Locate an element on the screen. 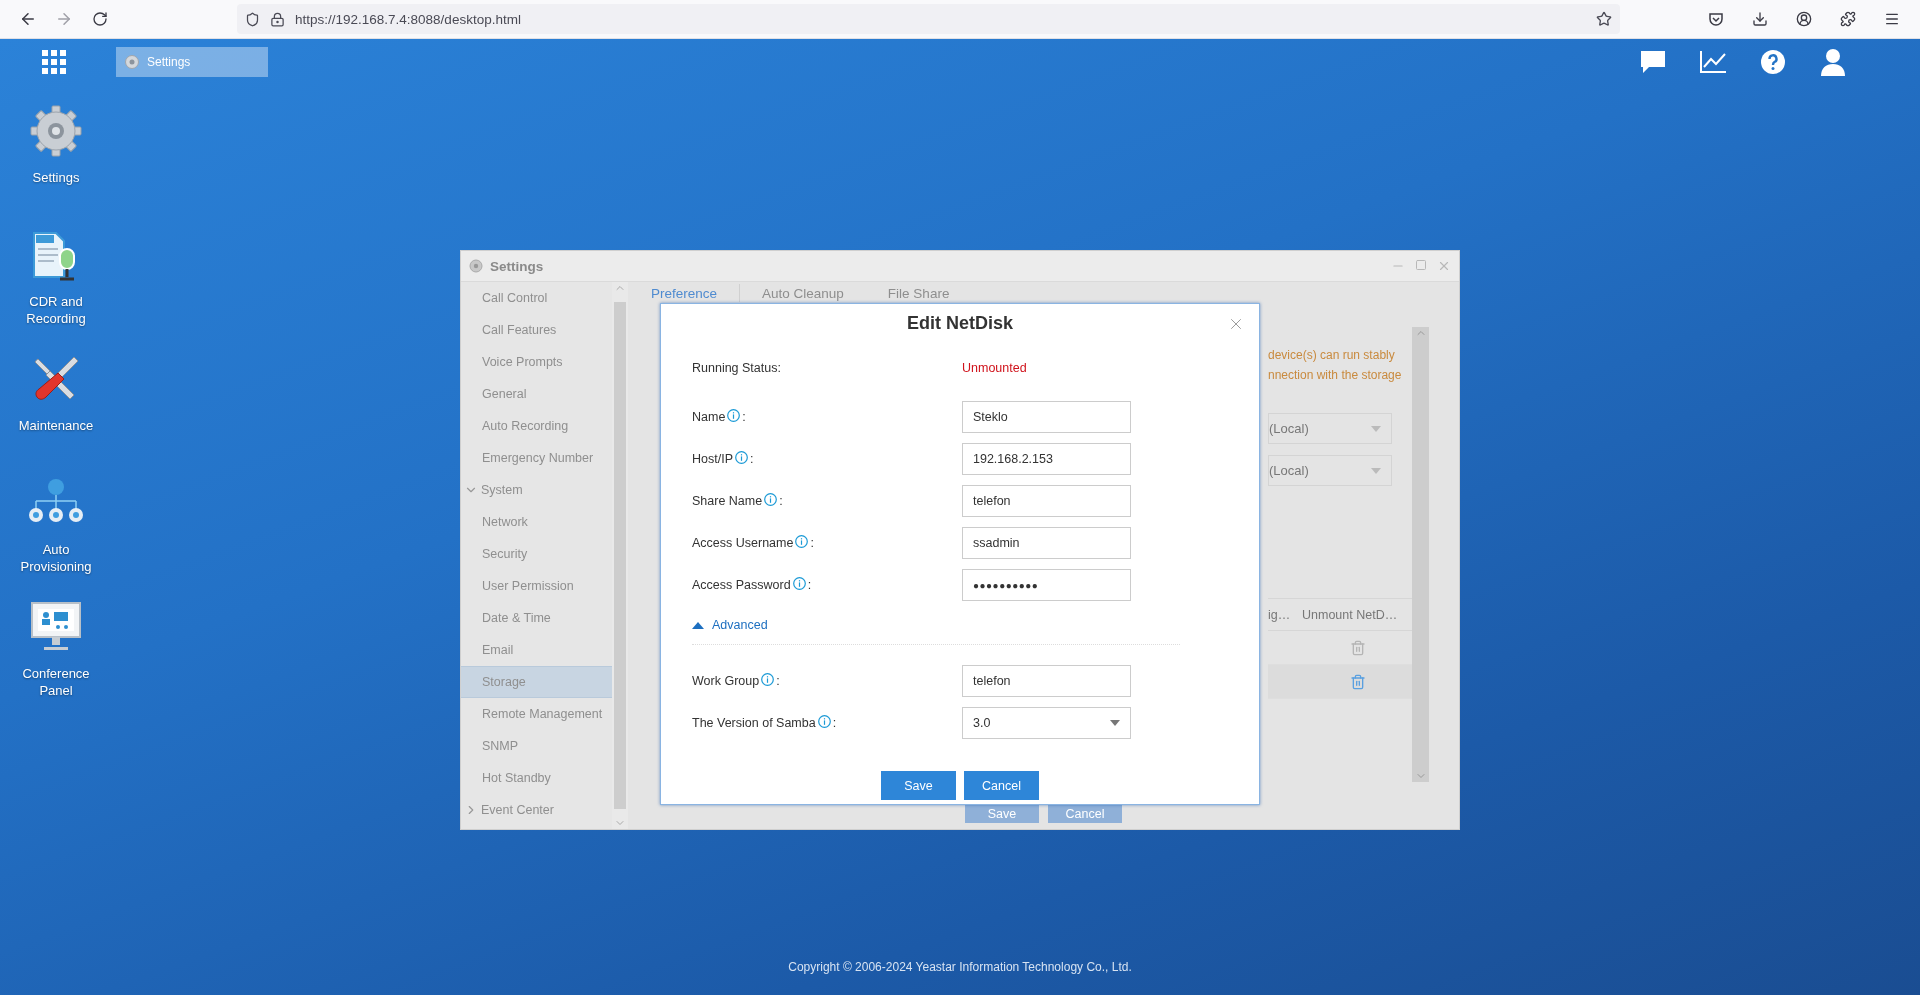 The image size is (1920, 995). account-icon is located at coordinates (1804, 19).